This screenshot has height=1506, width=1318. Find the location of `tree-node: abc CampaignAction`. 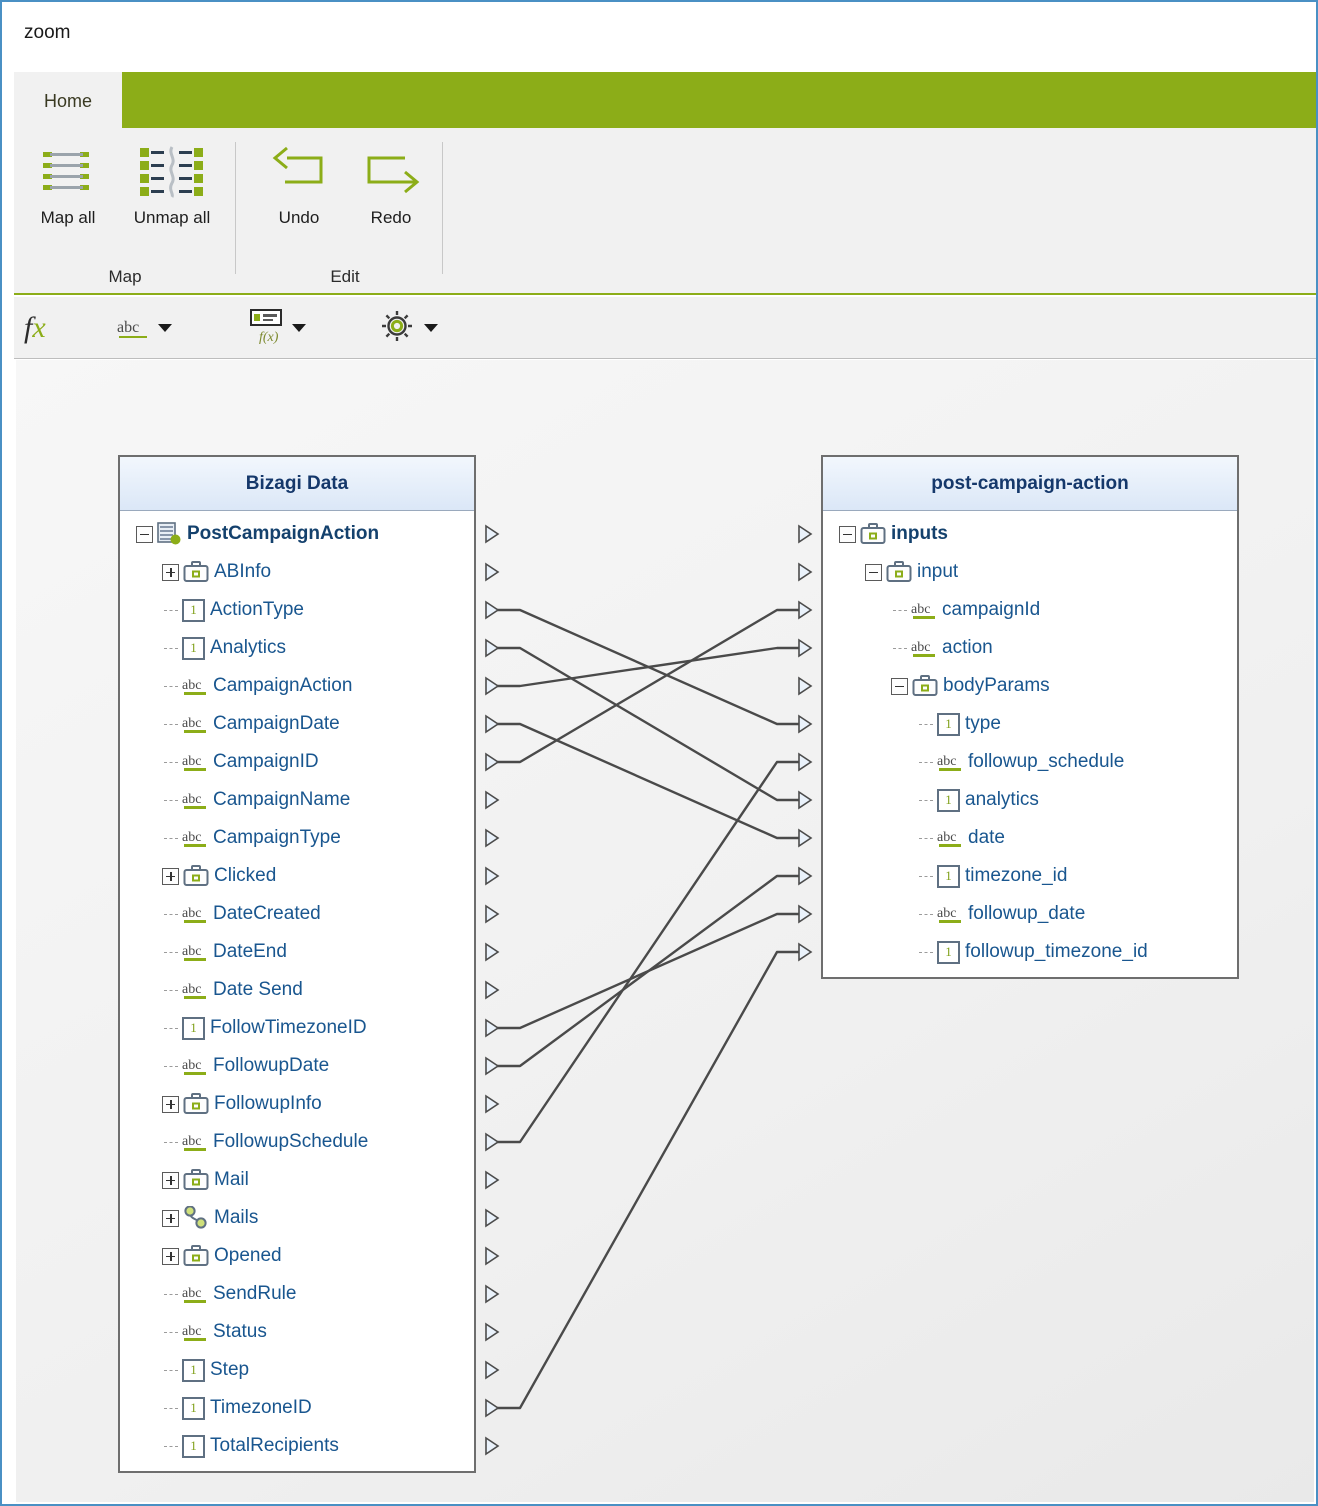

tree-node: abc CampaignAction is located at coordinates (310, 686).